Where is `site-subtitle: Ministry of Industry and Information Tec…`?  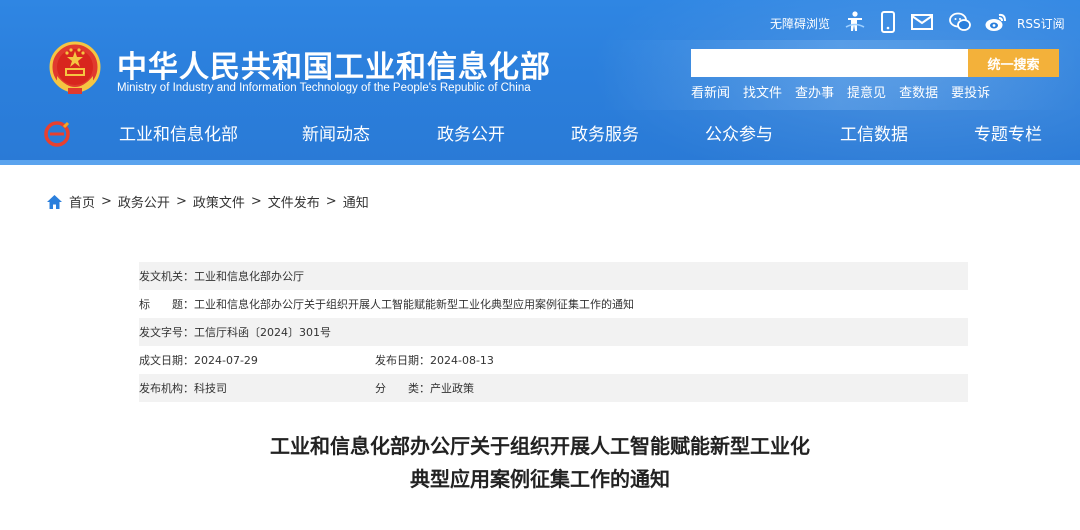
site-subtitle: Ministry of Industry and Information Tec… is located at coordinates (324, 88).